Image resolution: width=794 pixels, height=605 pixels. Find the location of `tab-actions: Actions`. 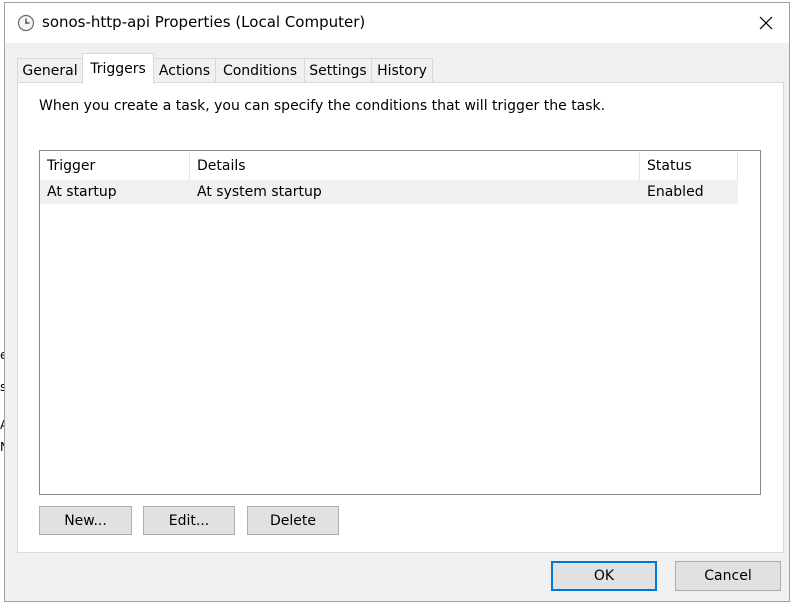

tab-actions: Actions is located at coordinates (184, 70).